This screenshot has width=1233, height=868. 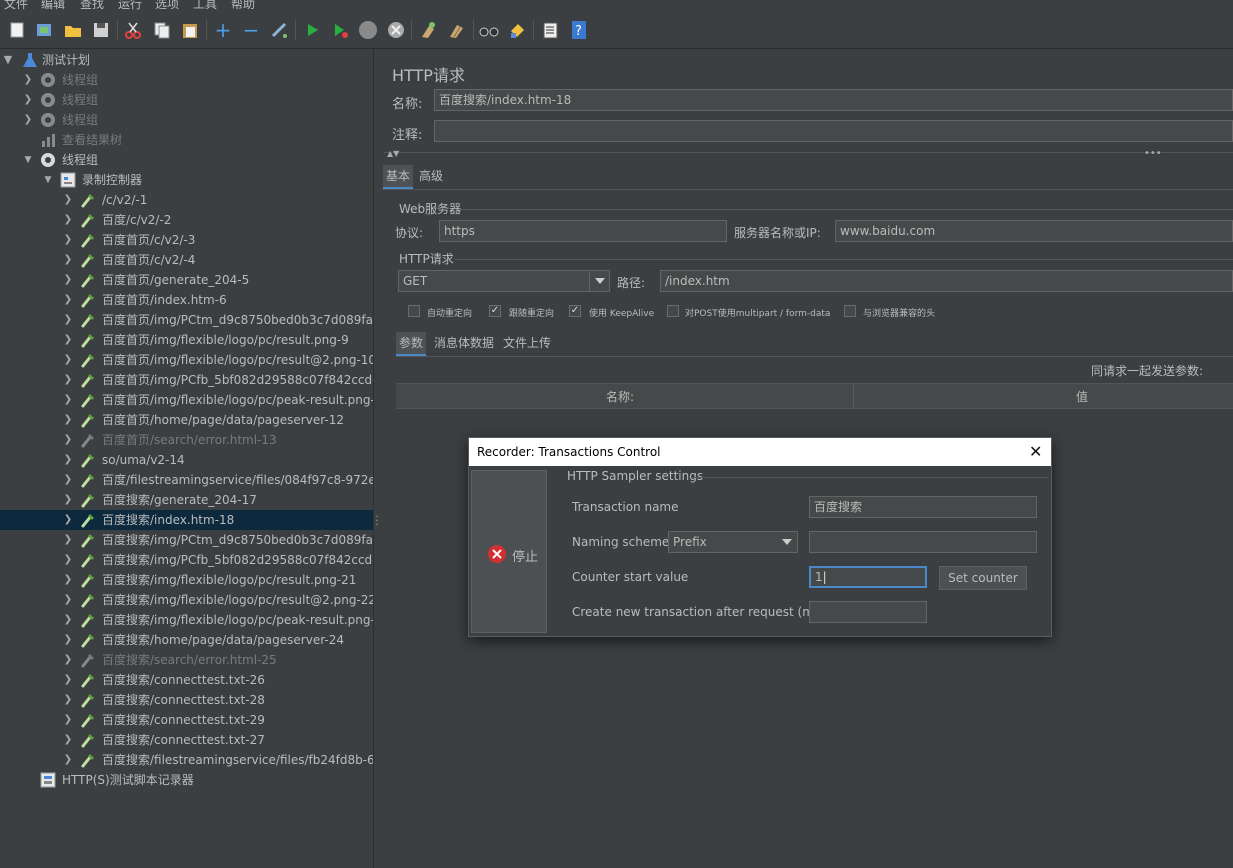 What do you see at coordinates (495, 311) in the screenshot?
I see `checkbox-2: ✓` at bounding box center [495, 311].